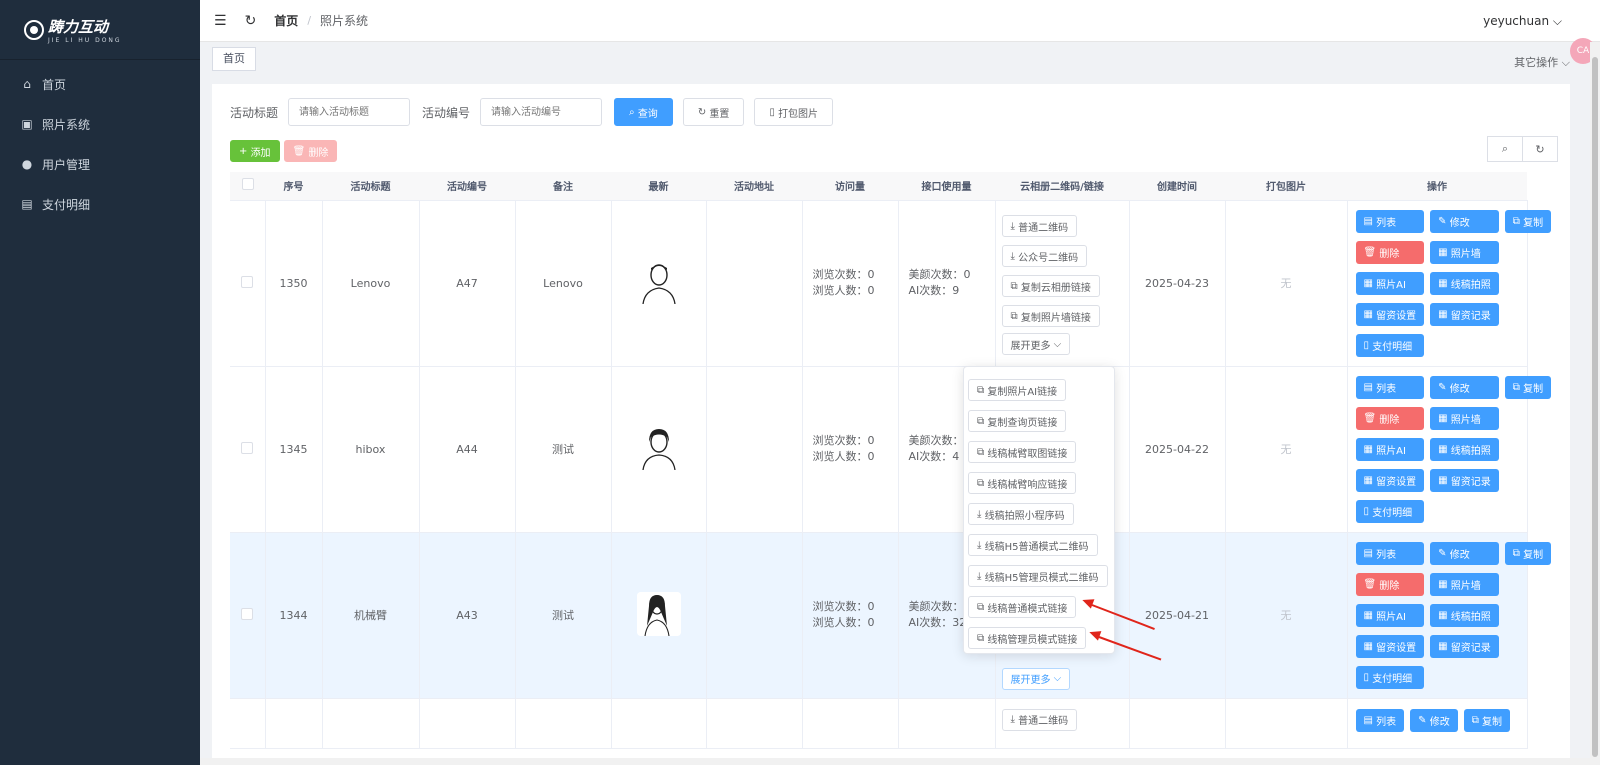 This screenshot has width=1600, height=765. Describe the element at coordinates (1022, 607) in the screenshot. I see `dropdown-item-normal-mode-link: ⧉ 线稿普通模式链接` at that location.